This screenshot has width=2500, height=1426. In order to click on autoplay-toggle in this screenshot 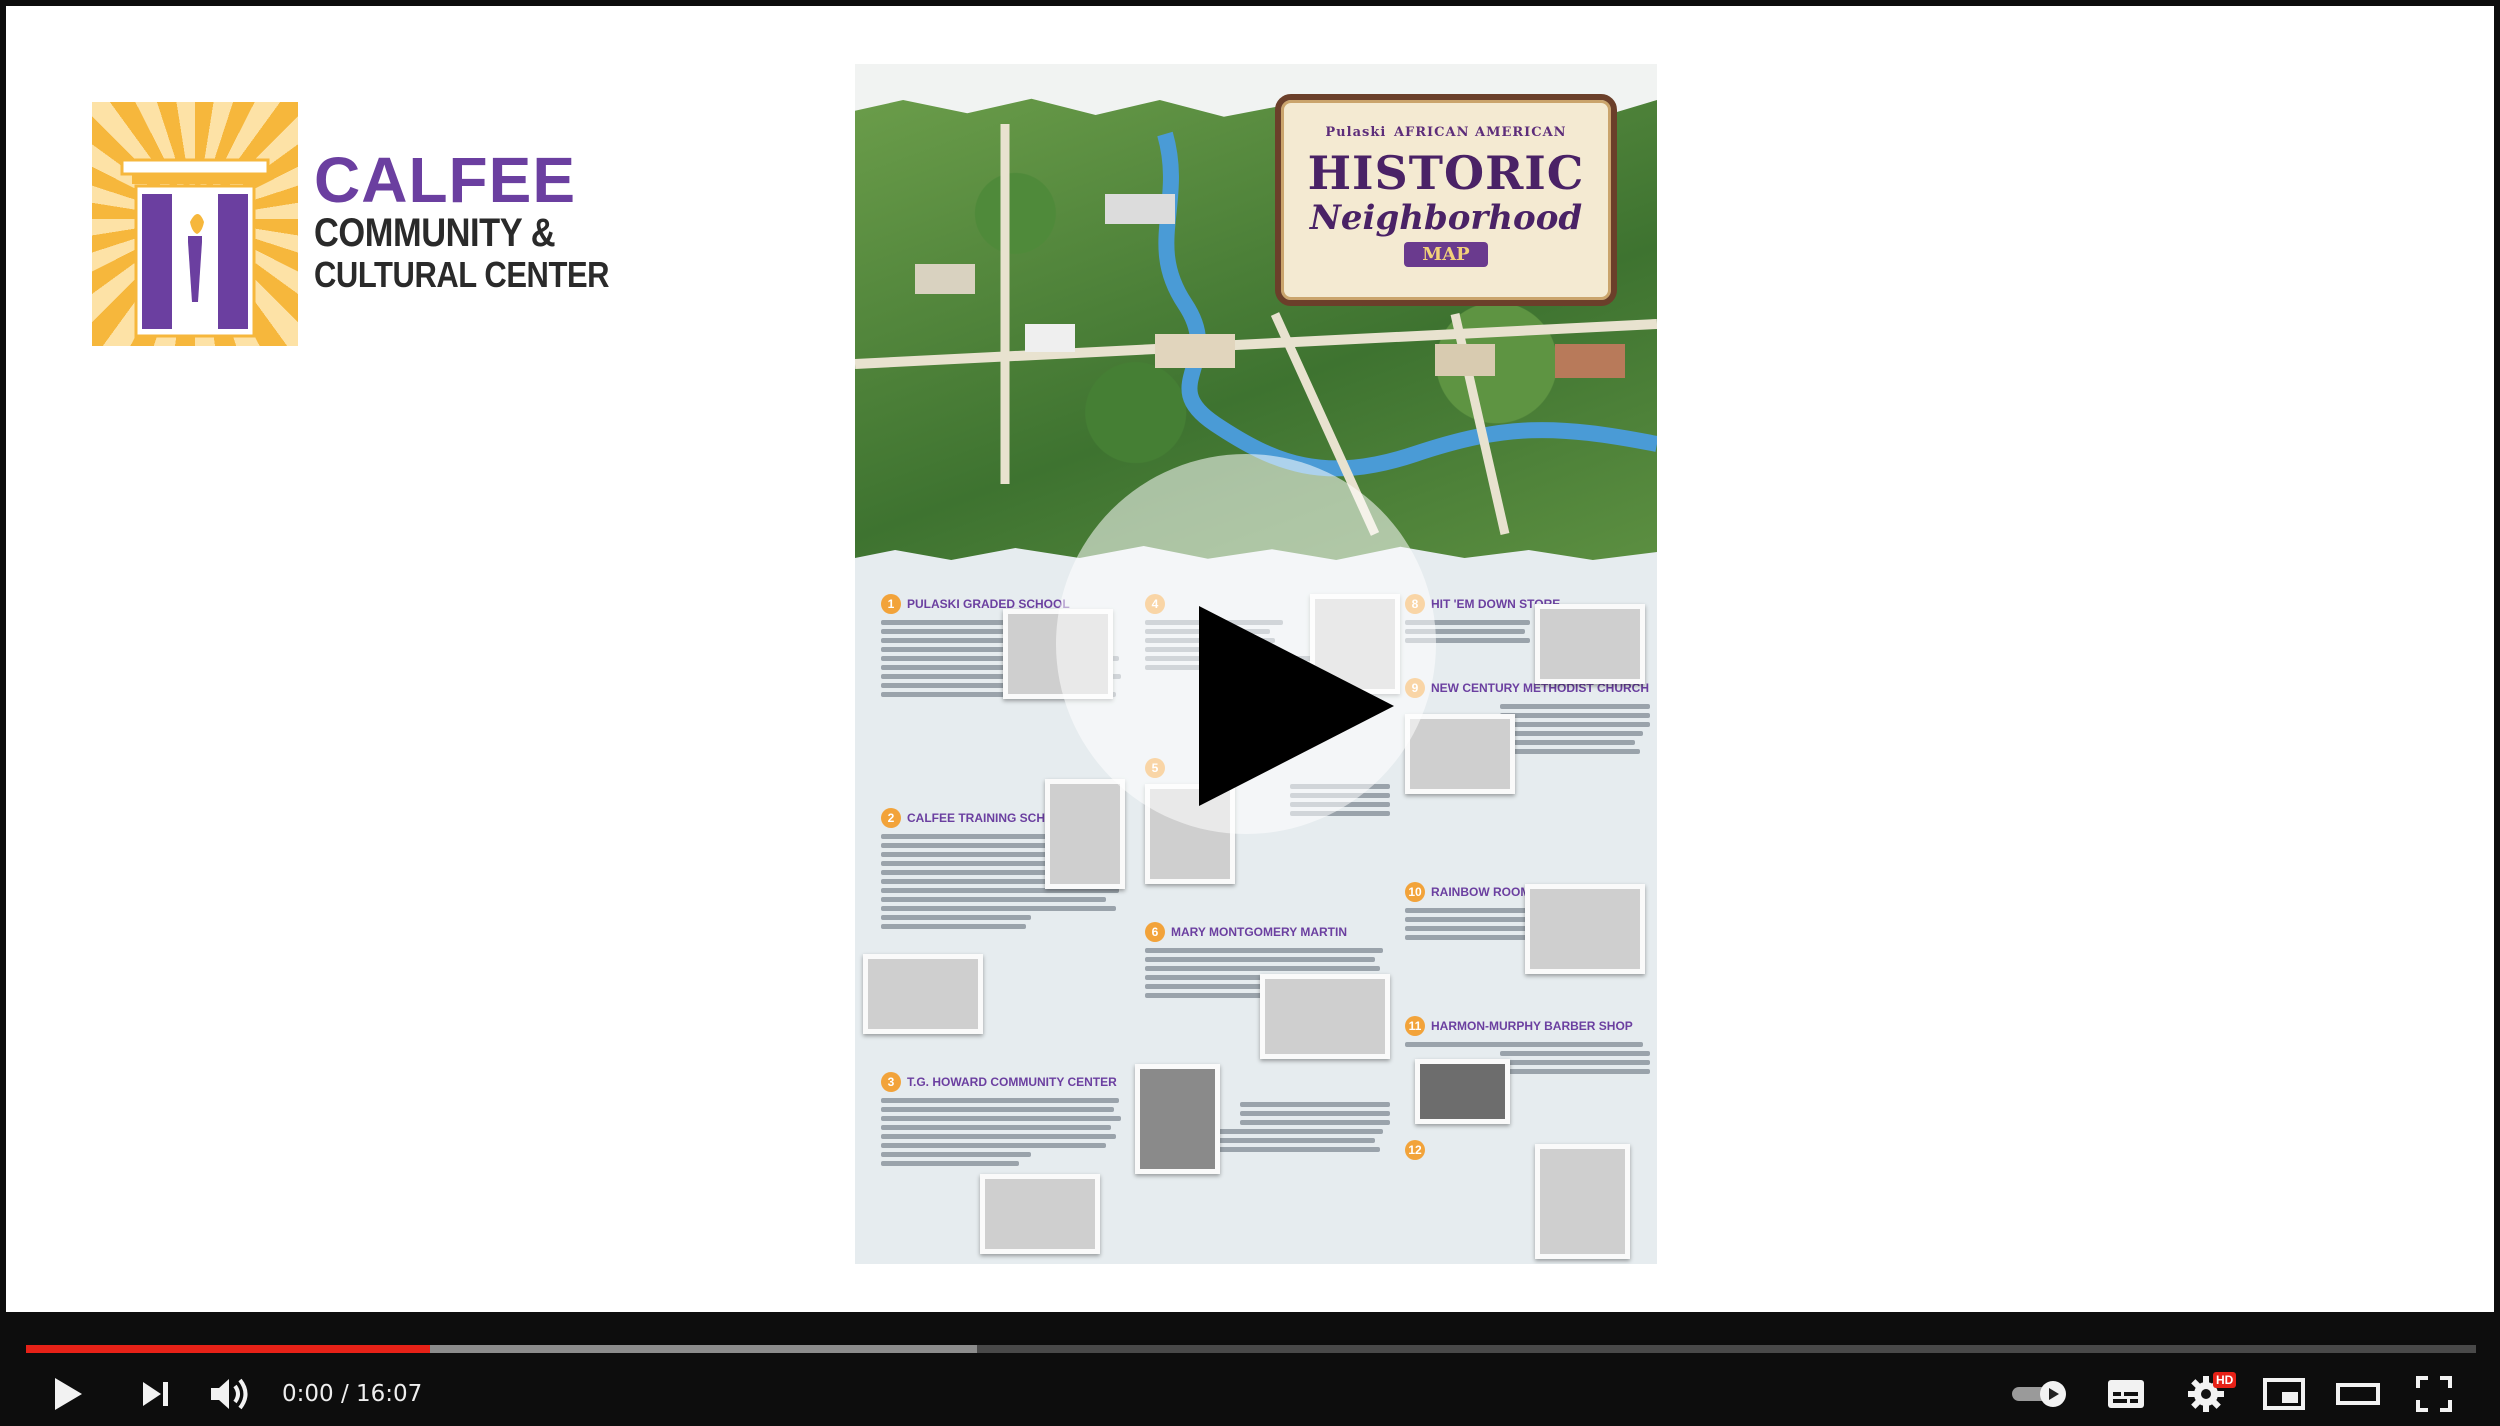, I will do `click(2041, 1394)`.